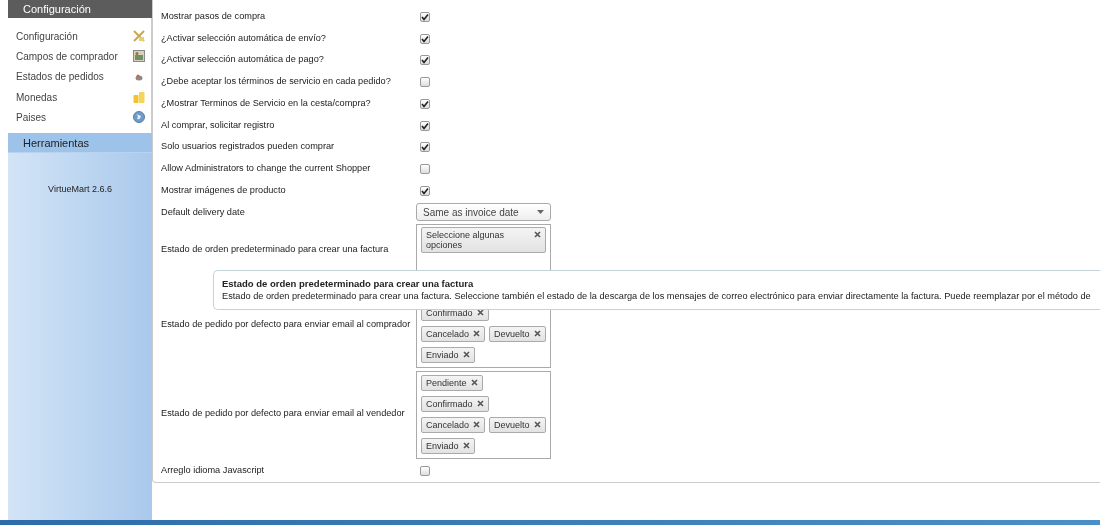 The height and width of the screenshot is (525, 1100). Describe the element at coordinates (213, 471) in the screenshot. I see `setting-label: Arreglo idioma Javascript` at that location.